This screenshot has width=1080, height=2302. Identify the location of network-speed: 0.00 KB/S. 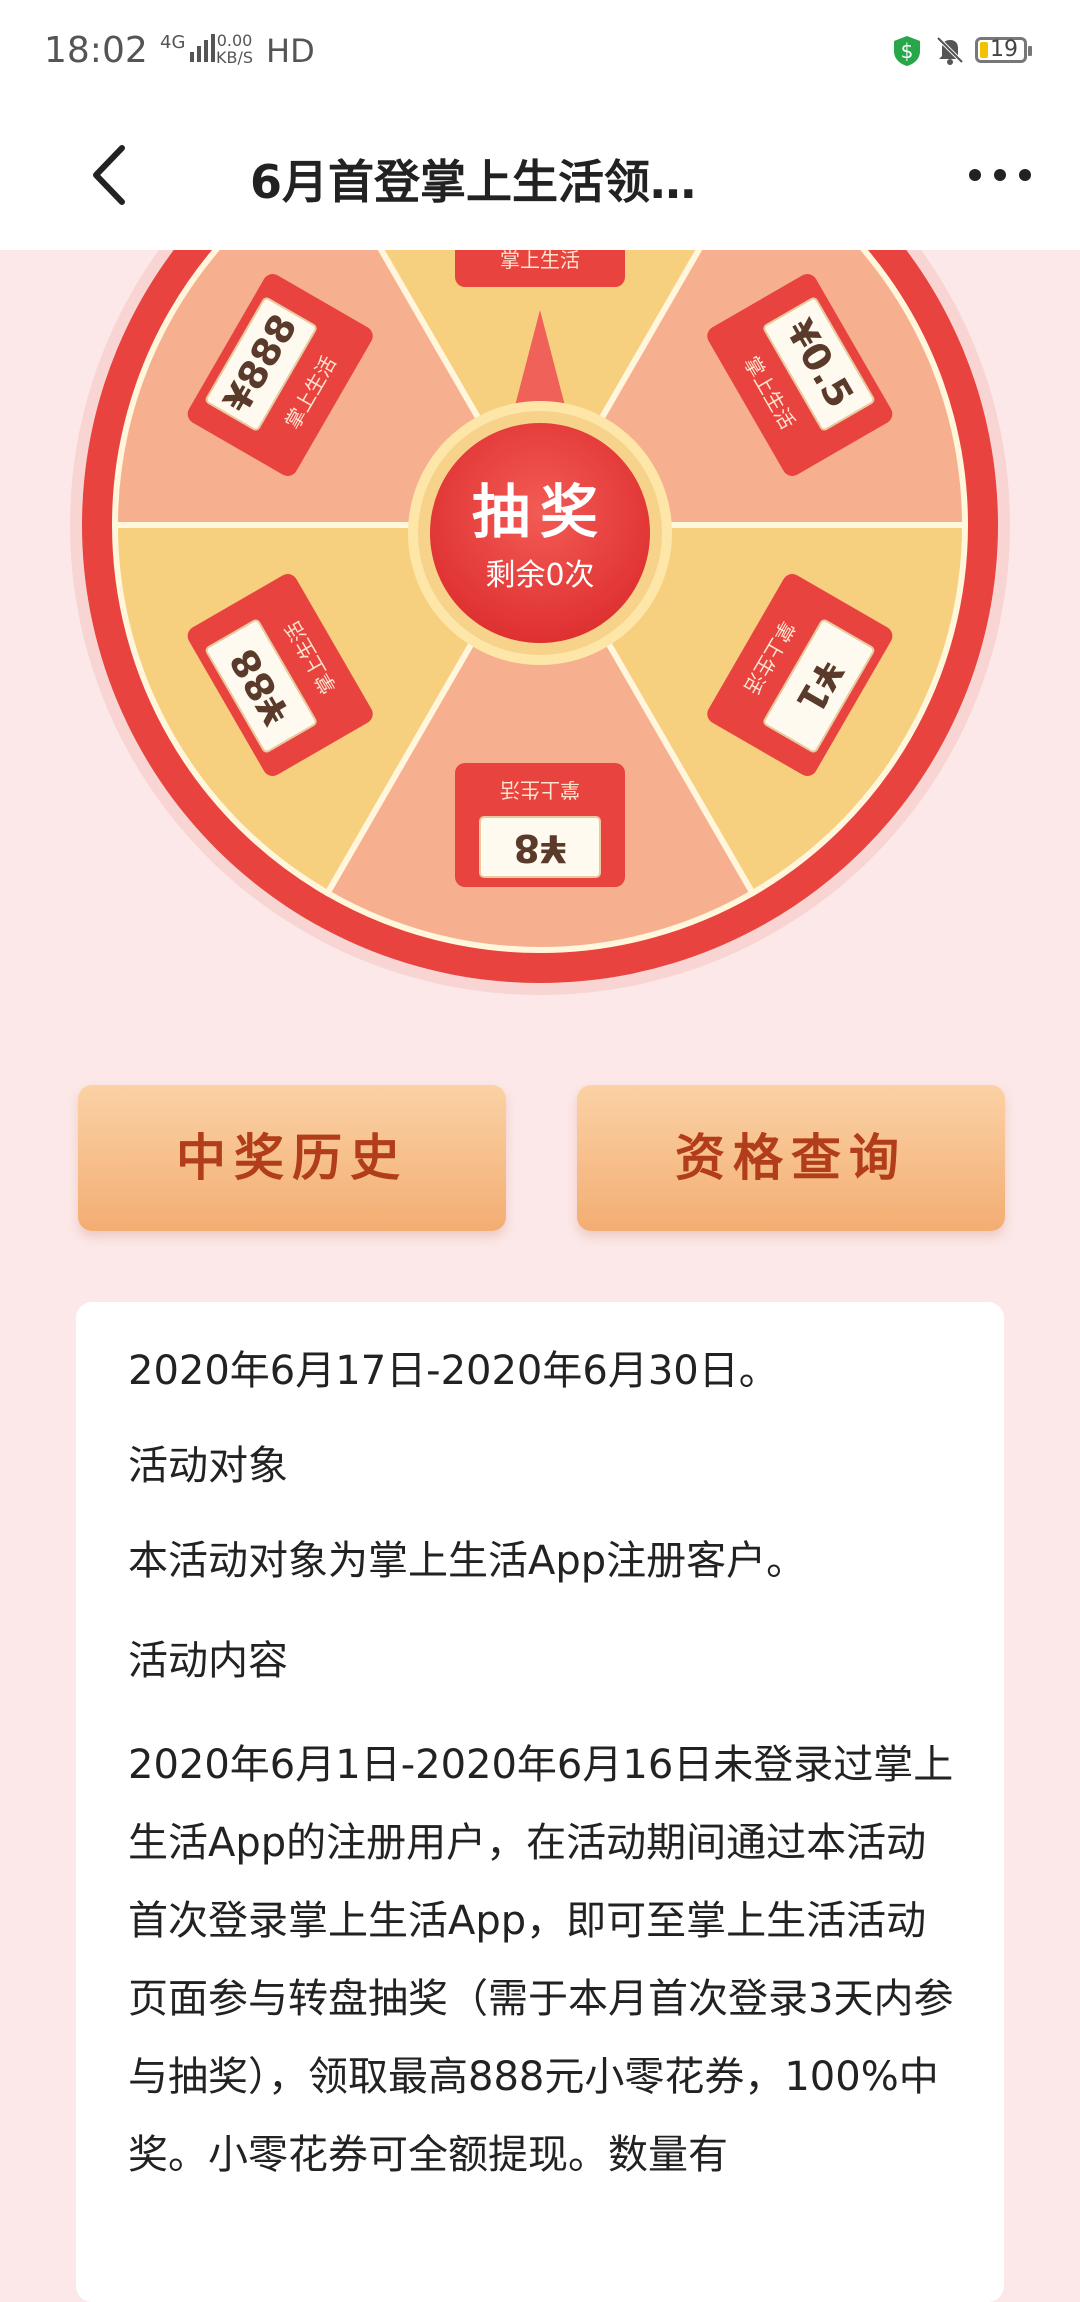
(234, 49).